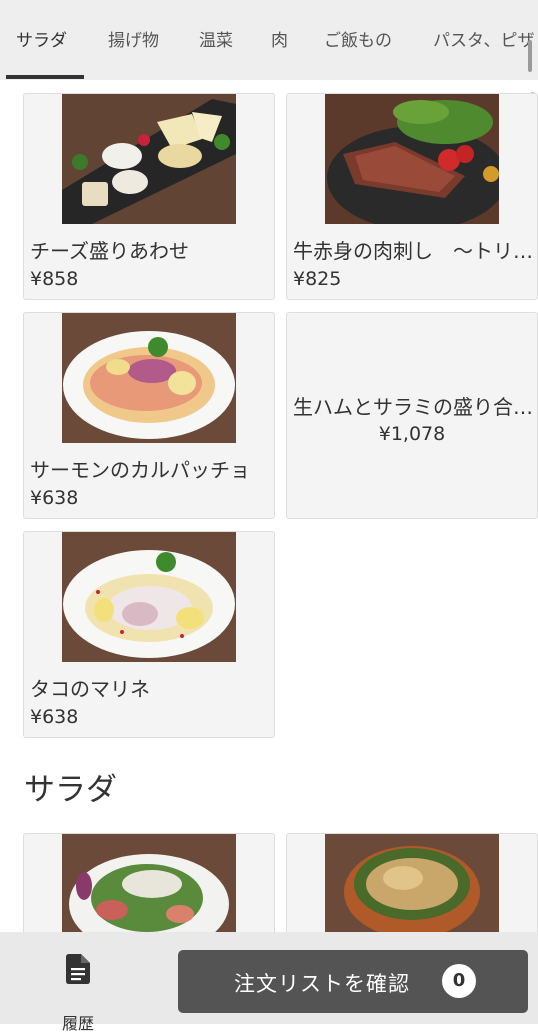 The image size is (538, 1034). Describe the element at coordinates (459, 981) in the screenshot. I see `order-count-badge: 0` at that location.